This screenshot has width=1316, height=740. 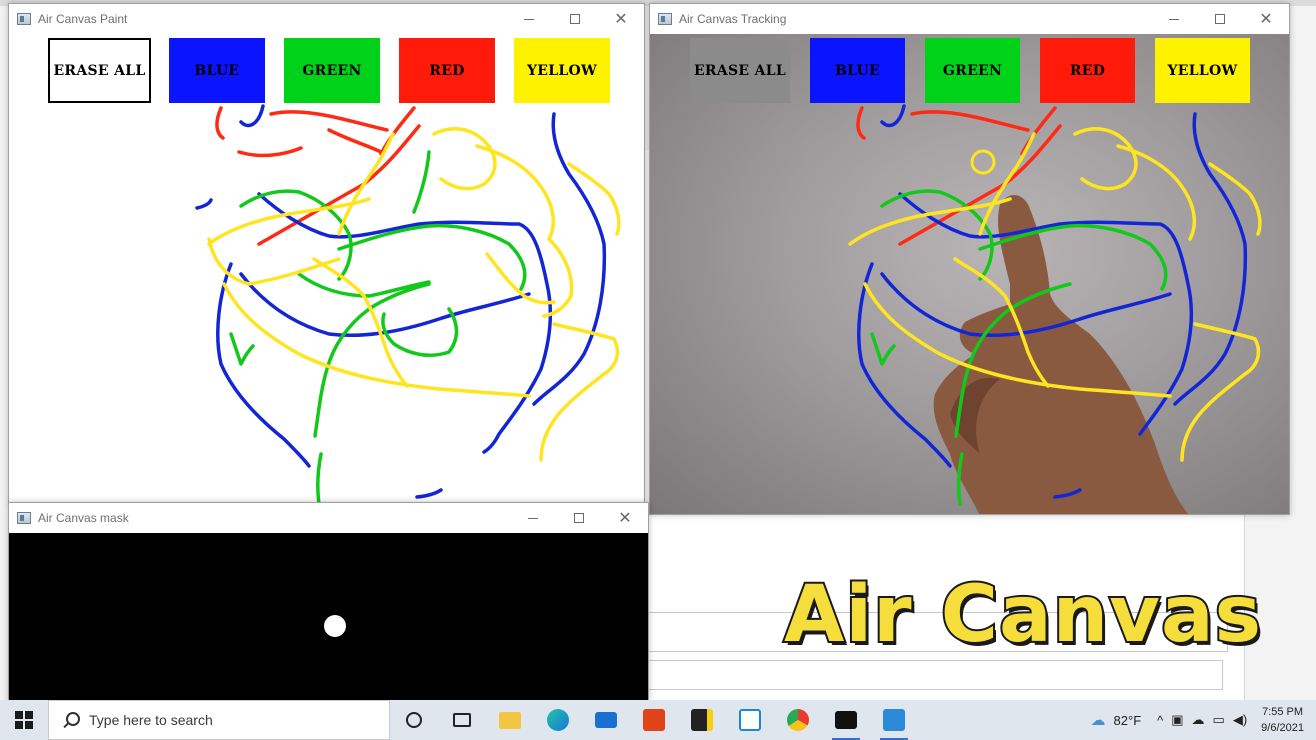 I want to click on media-player-icon, so click(x=894, y=720).